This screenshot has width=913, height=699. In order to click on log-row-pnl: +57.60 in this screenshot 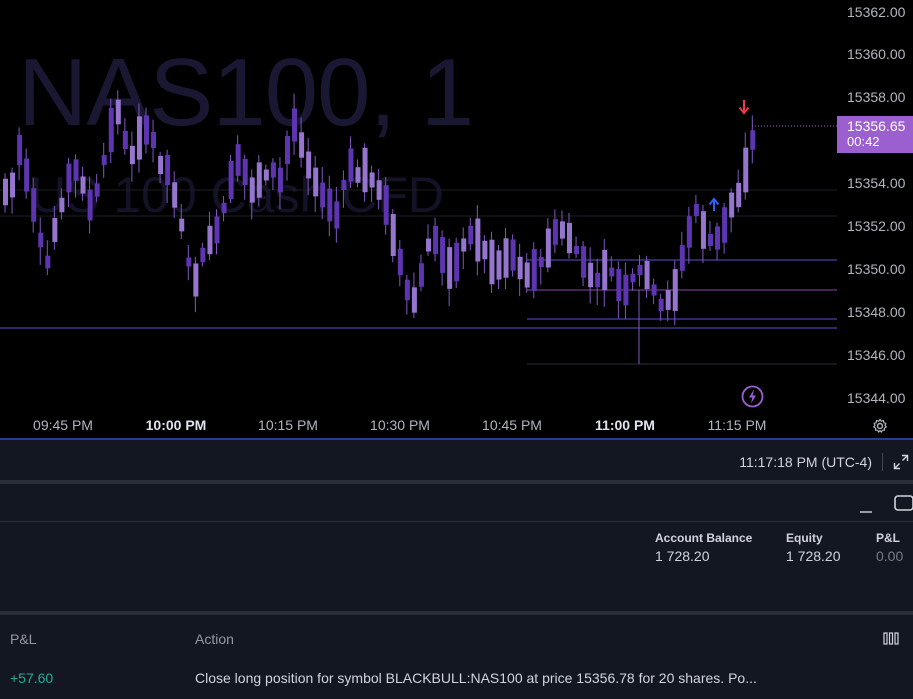, I will do `click(32, 678)`.